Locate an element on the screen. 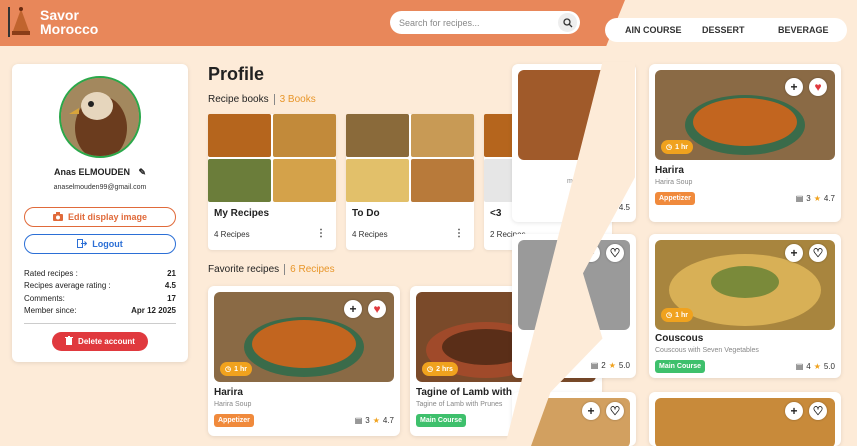  edit-display-image-button: Edit display image is located at coordinates (100, 217).